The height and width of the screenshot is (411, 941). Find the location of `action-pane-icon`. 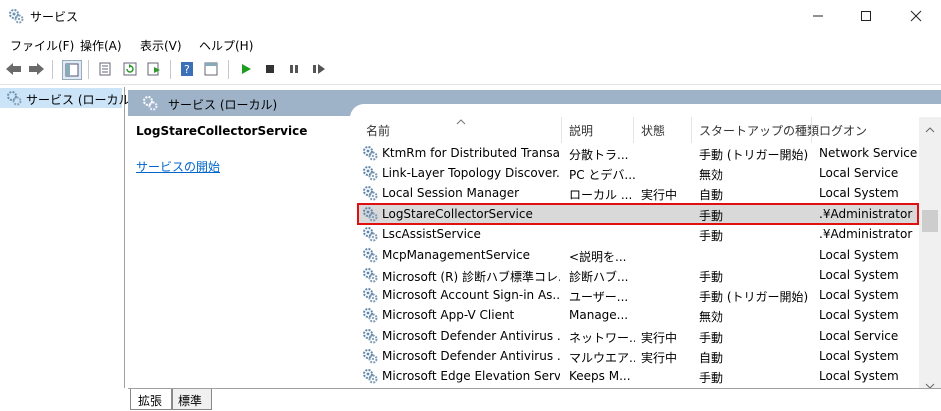

action-pane-icon is located at coordinates (211, 69).